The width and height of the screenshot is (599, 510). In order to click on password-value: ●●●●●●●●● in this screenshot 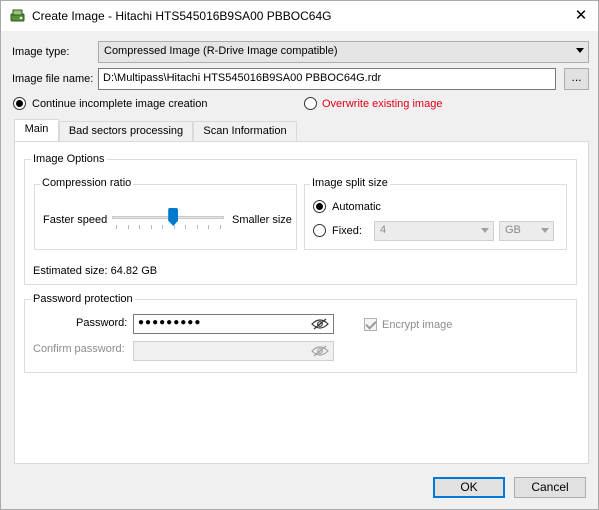, I will do `click(170, 322)`.